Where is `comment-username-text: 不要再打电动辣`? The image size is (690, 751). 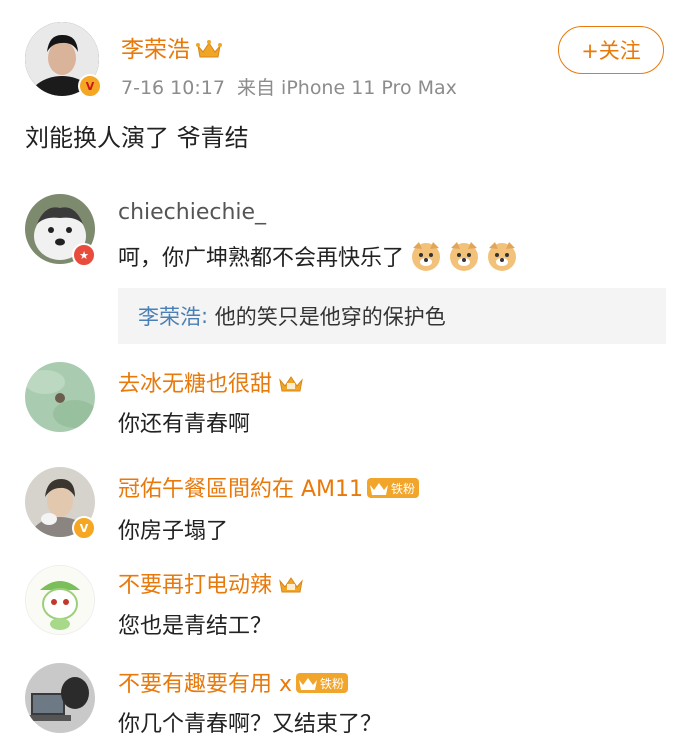
comment-username-text: 不要再打电动辣 is located at coordinates (195, 585).